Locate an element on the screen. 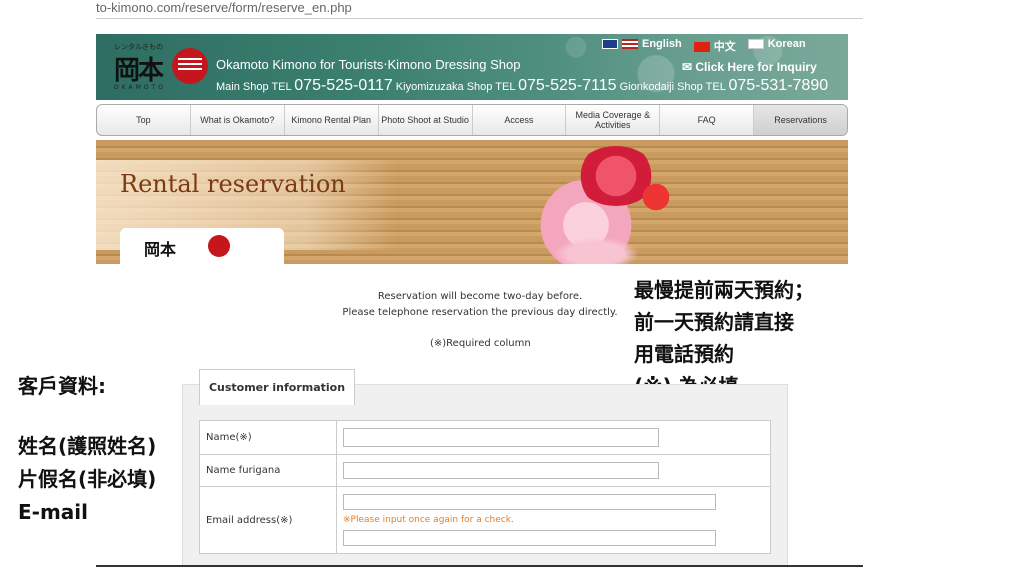 Image resolution: width=1024 pixels, height=567 pixels. email-label: Email address(※) is located at coordinates (268, 520).